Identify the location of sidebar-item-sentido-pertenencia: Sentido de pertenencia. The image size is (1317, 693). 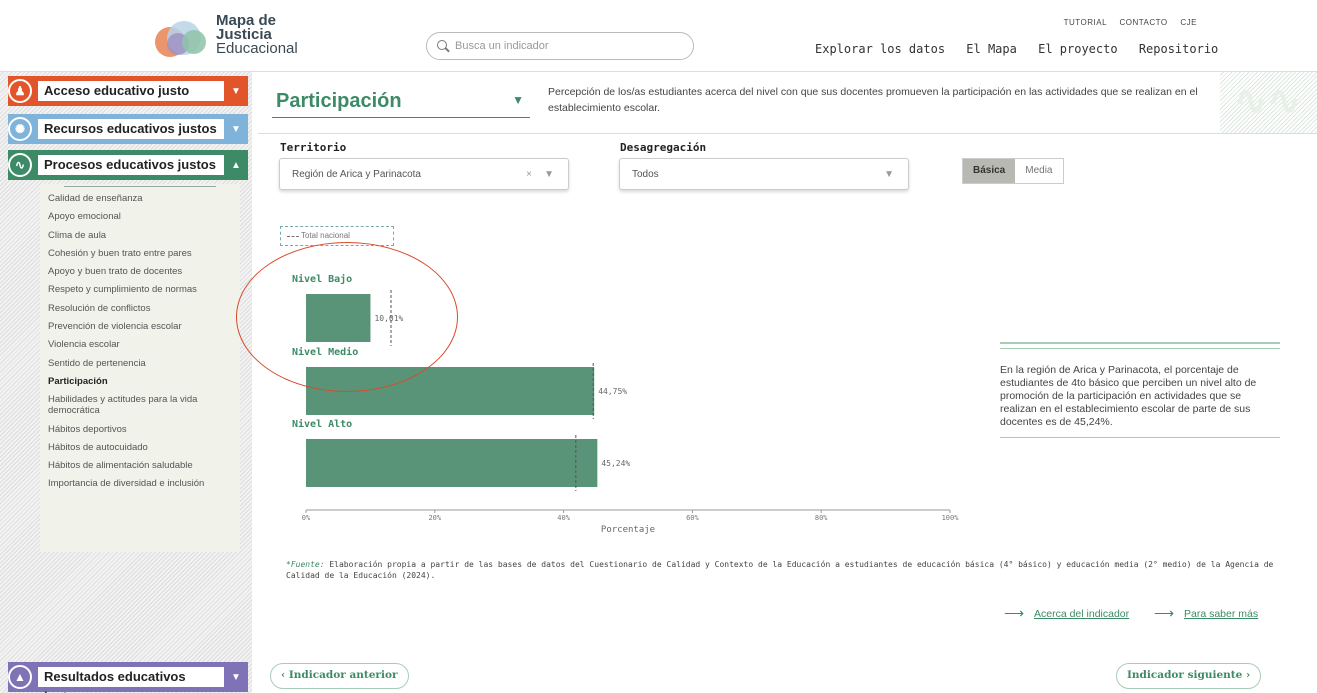
(140, 363).